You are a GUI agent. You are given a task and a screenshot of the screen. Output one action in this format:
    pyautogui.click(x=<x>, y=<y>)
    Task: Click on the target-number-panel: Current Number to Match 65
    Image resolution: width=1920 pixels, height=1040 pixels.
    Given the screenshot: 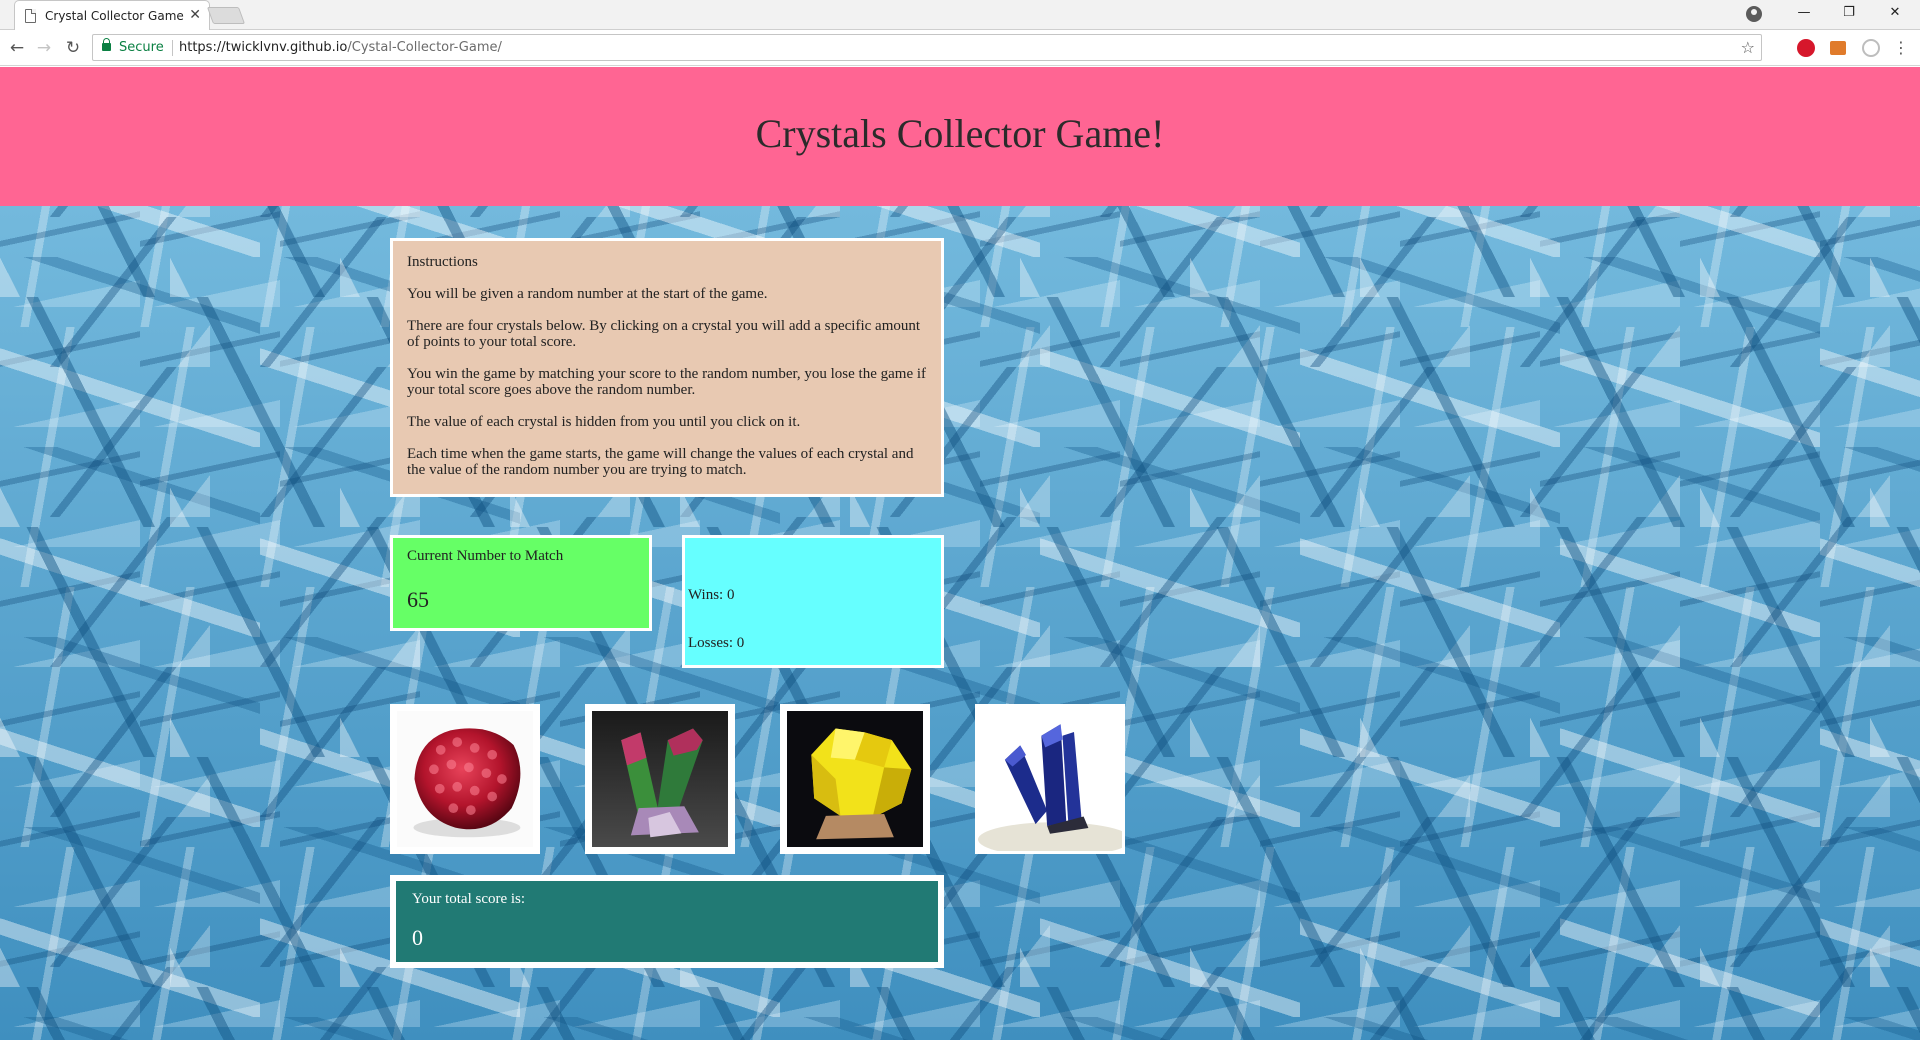 What is the action you would take?
    pyautogui.click(x=521, y=583)
    